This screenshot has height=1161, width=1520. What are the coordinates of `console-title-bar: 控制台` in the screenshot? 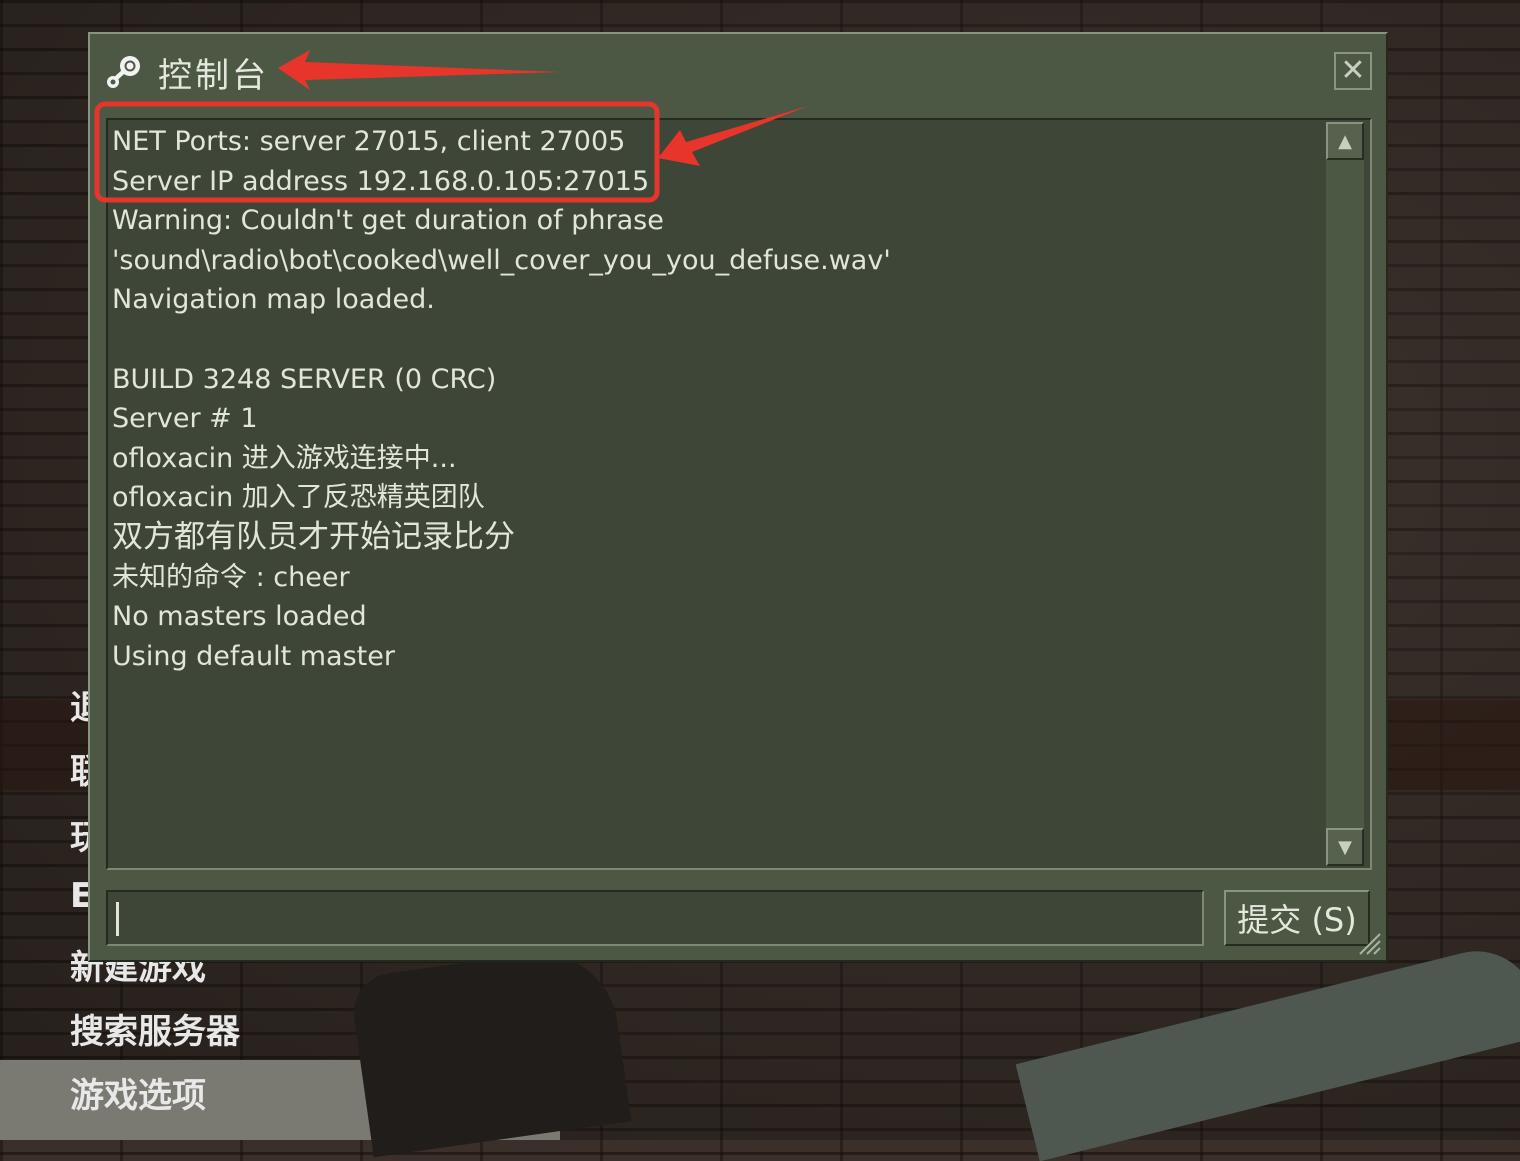 It's located at (186, 72).